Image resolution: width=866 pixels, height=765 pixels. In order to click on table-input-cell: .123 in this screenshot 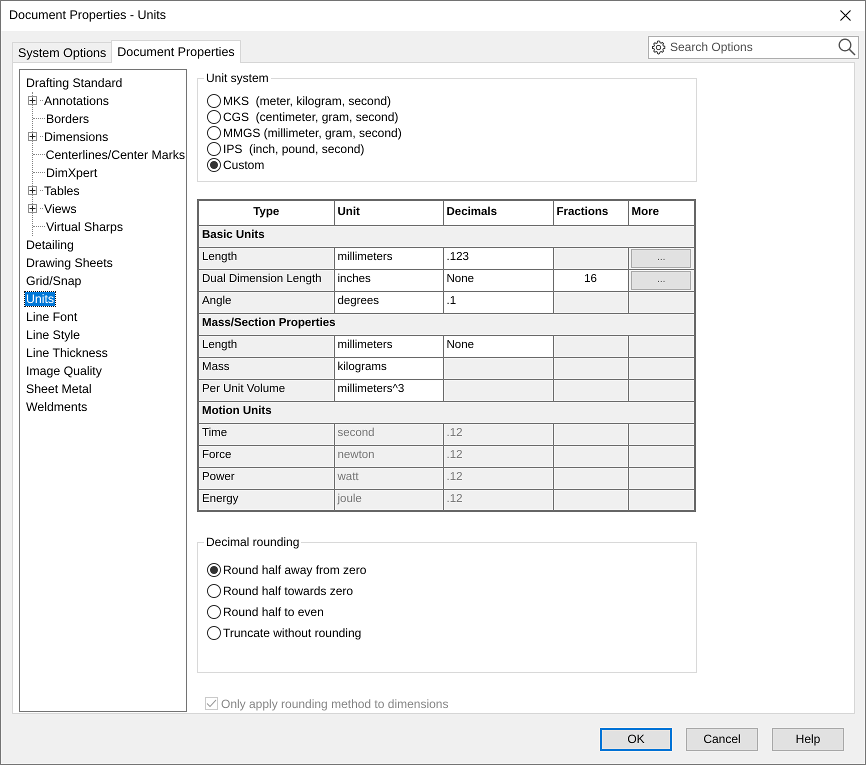, I will do `click(498, 258)`.